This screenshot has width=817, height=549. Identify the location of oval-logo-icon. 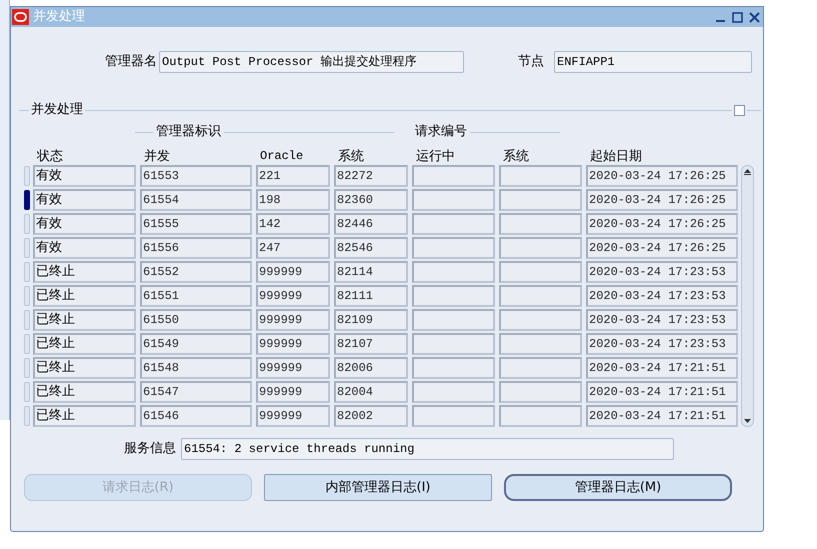
(20, 17).